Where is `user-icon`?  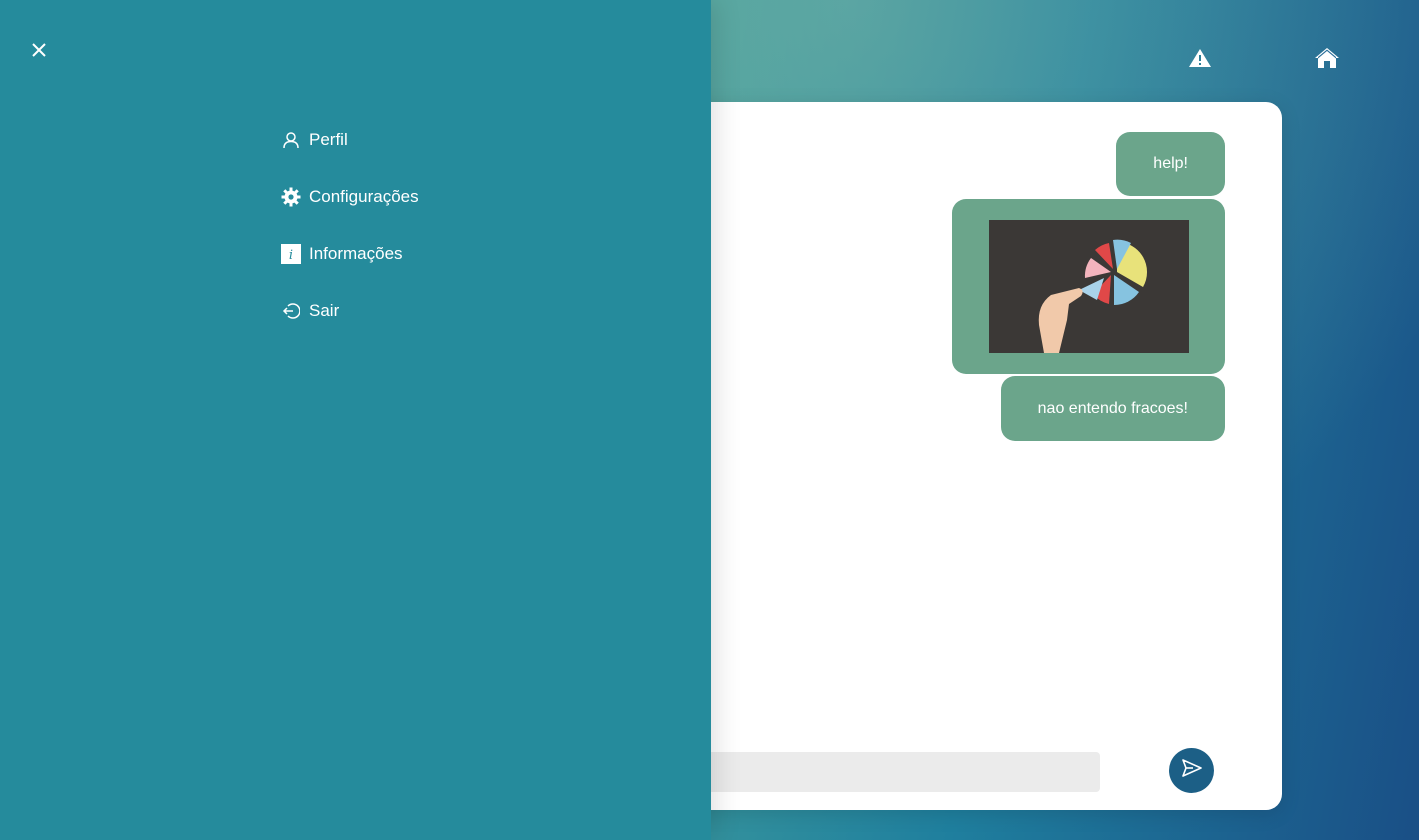 user-icon is located at coordinates (290, 140).